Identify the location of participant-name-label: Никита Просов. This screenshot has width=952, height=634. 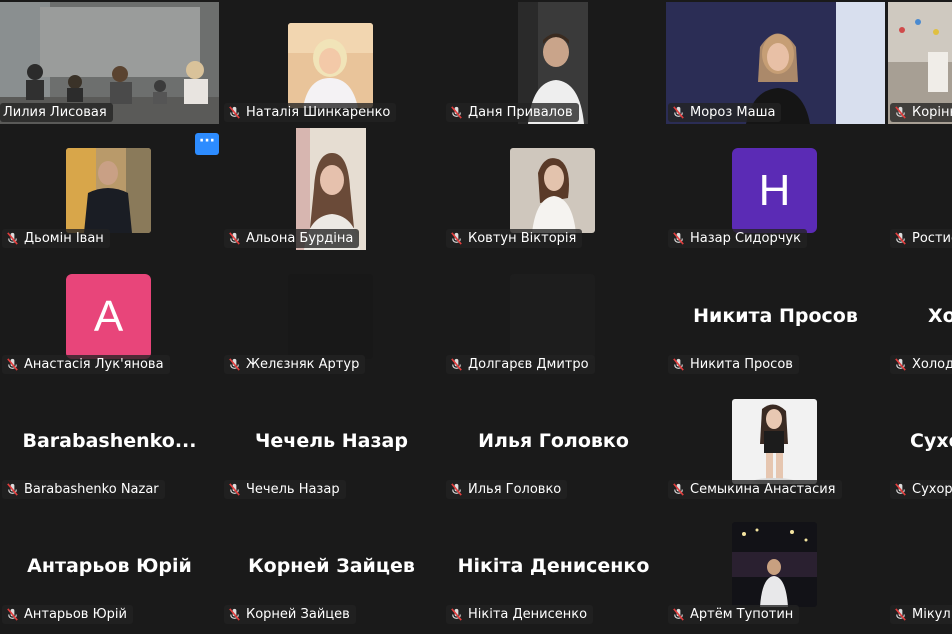
(733, 364).